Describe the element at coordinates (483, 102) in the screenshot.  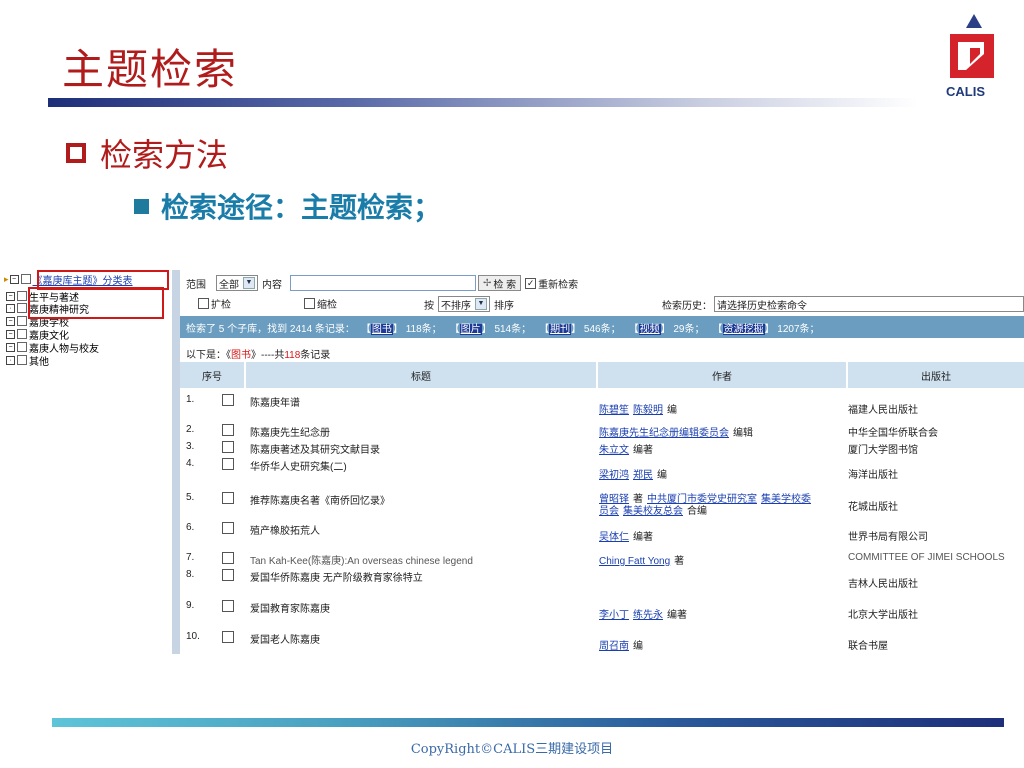
I see `title-rule` at that location.